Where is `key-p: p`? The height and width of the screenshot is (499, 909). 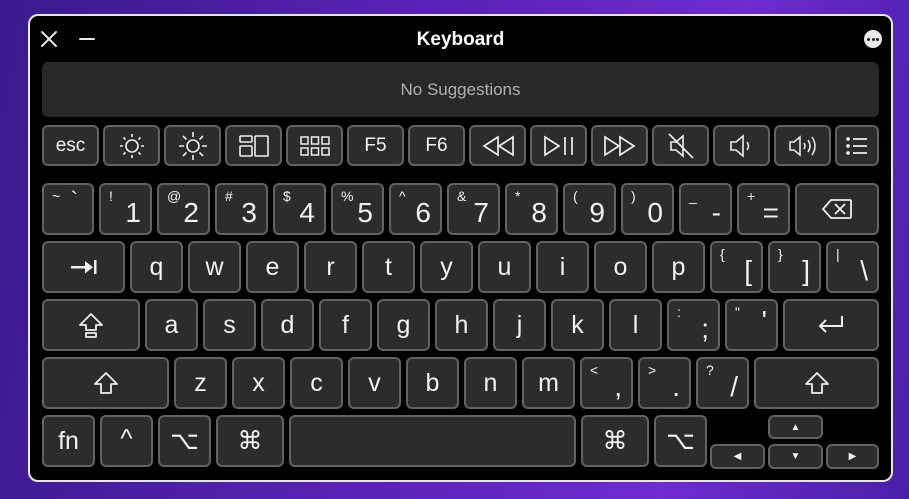 key-p: p is located at coordinates (678, 267).